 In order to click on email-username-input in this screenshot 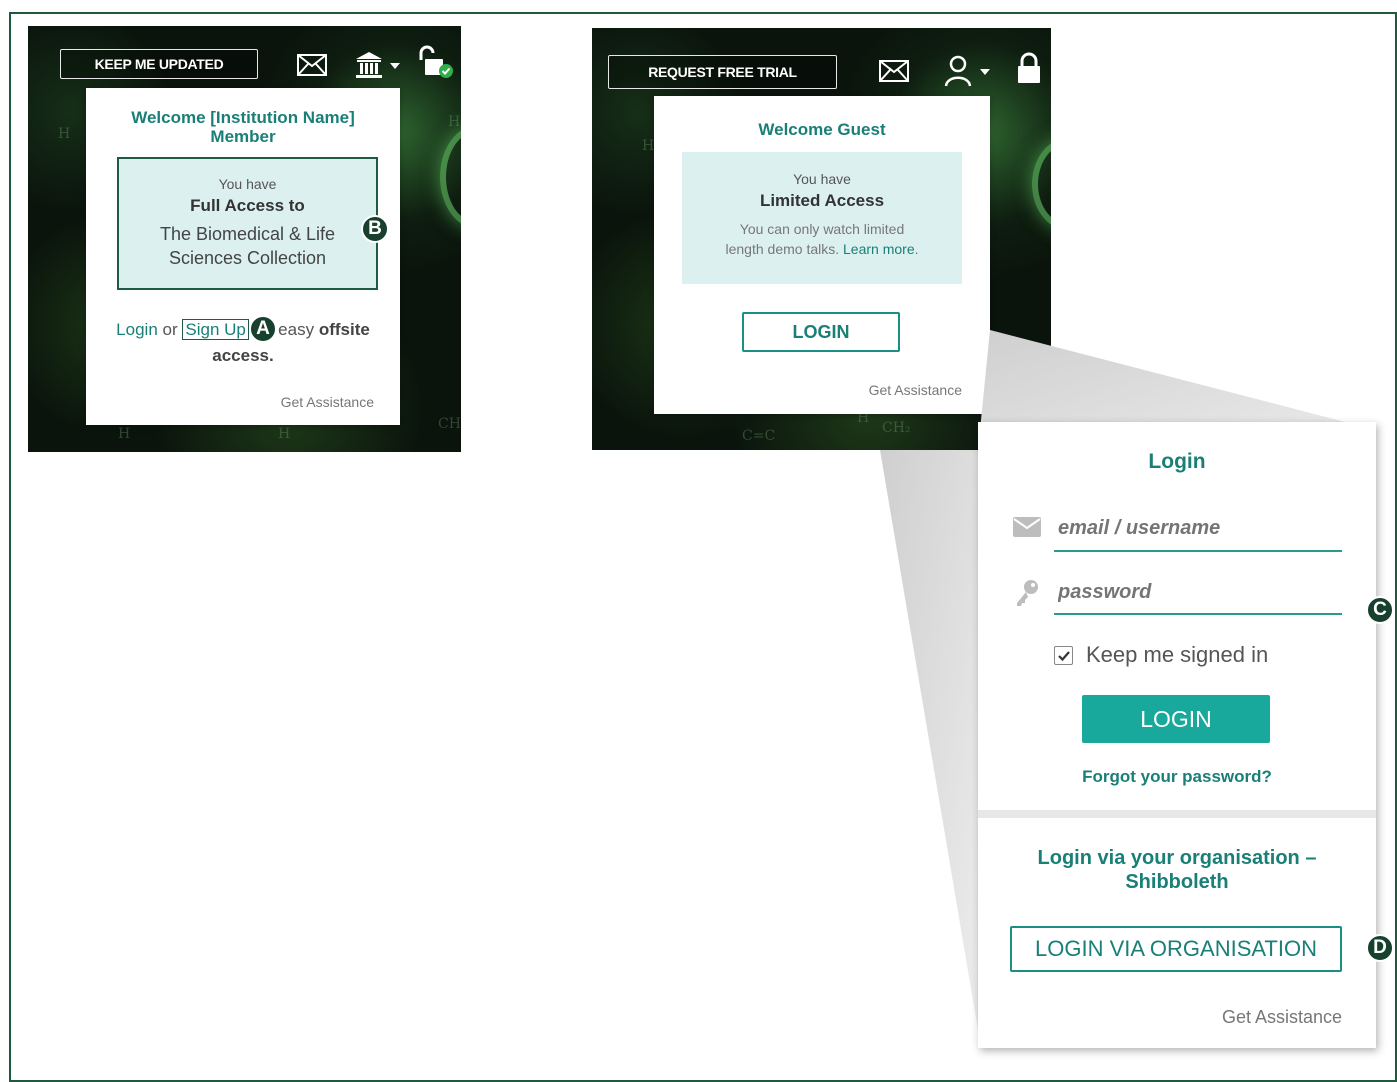, I will do `click(1199, 528)`.